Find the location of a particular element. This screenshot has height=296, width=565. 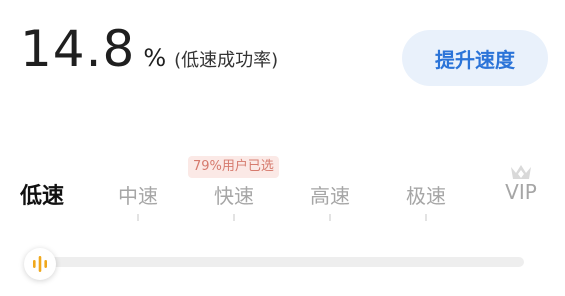

success-rate-label: (低速成功率) is located at coordinates (226, 60).